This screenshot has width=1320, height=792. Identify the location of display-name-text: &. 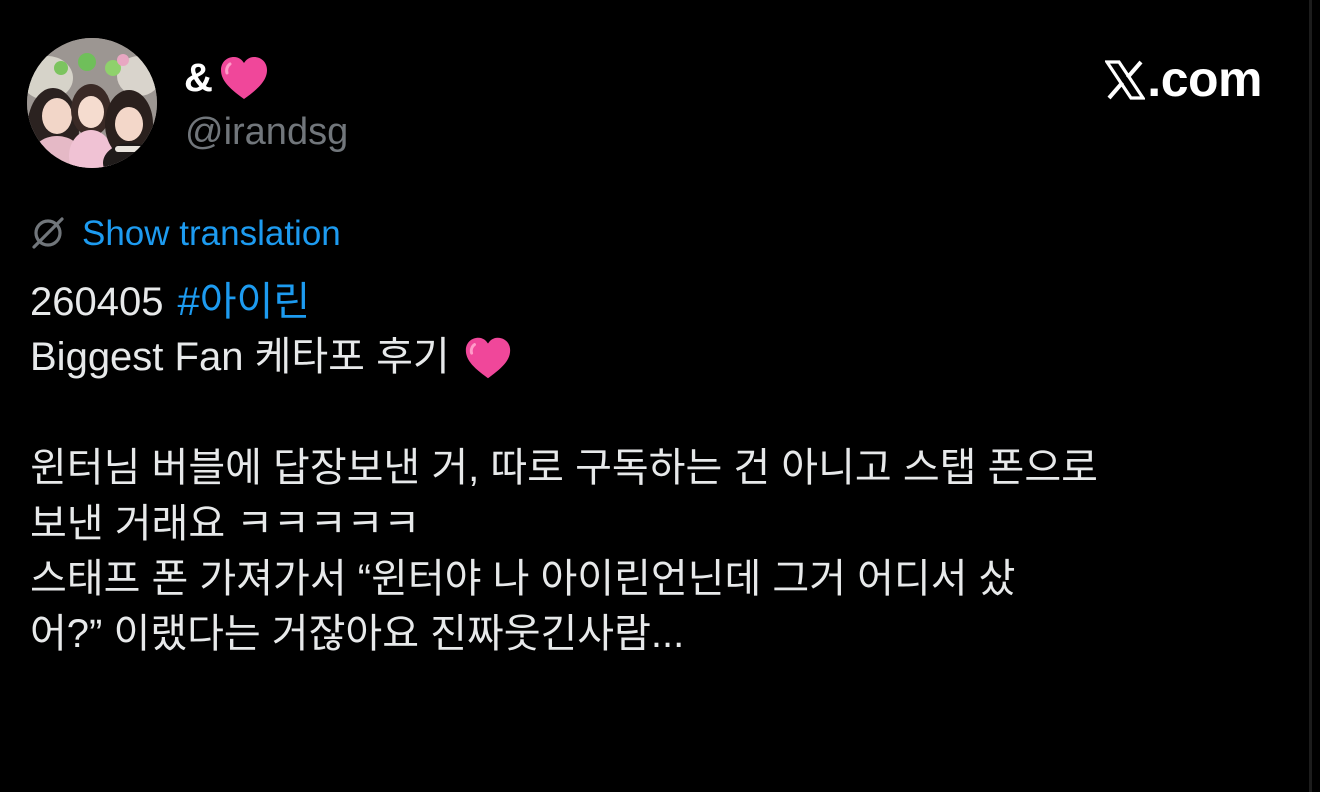
(198, 78).